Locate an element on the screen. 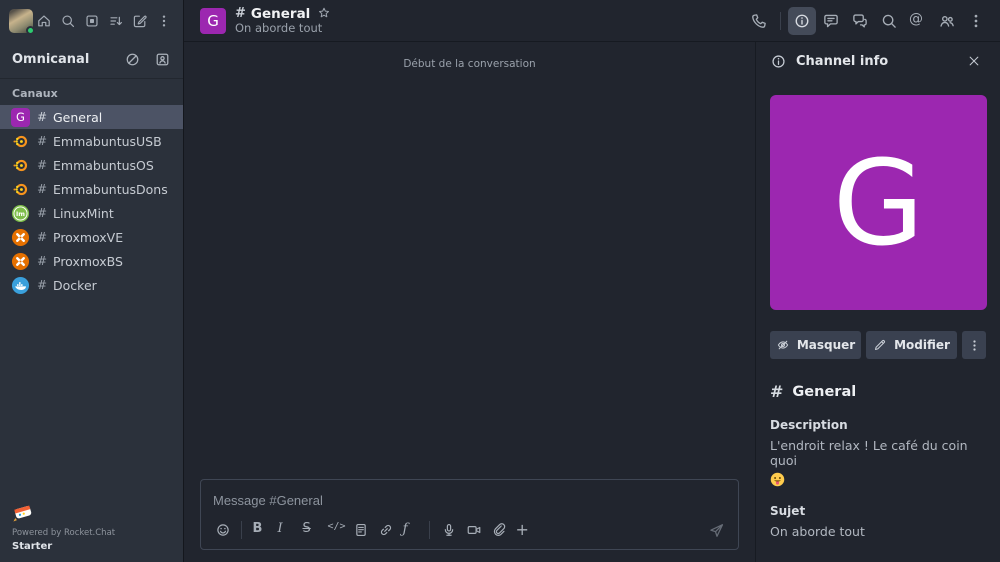 This screenshot has height=562, width=1000. contact-center-icon is located at coordinates (162, 59).